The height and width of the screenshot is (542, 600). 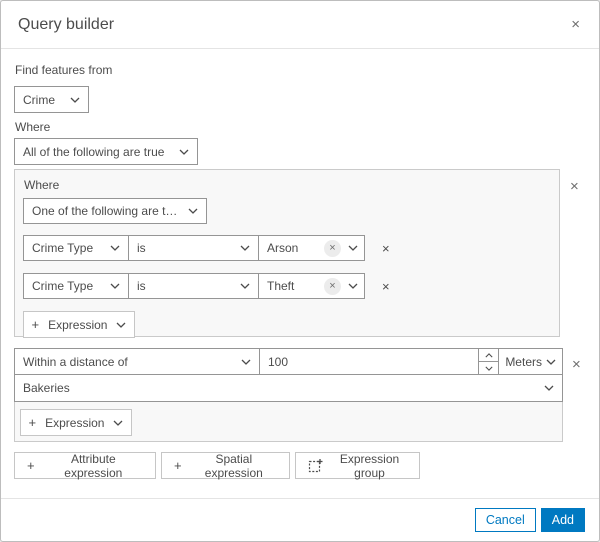 I want to click on add-attribute-expression-button: + Attribute expression, so click(x=85, y=465).